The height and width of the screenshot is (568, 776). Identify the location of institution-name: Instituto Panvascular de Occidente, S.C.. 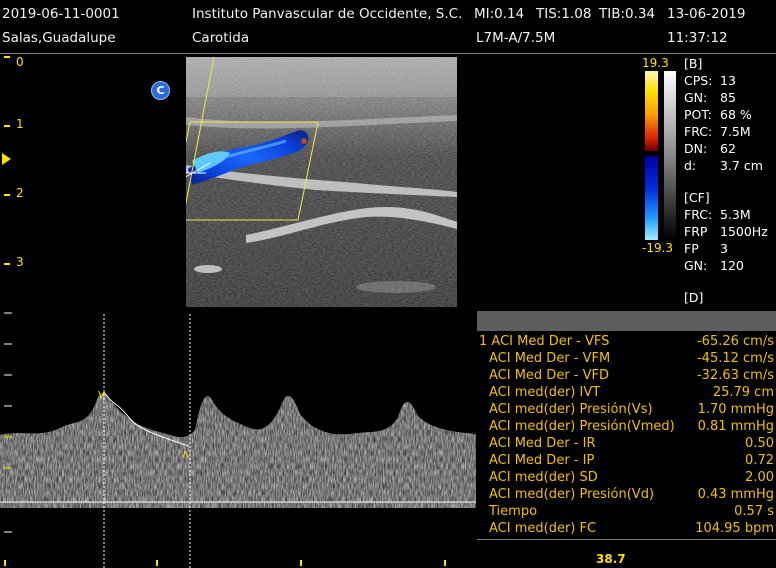
(327, 14).